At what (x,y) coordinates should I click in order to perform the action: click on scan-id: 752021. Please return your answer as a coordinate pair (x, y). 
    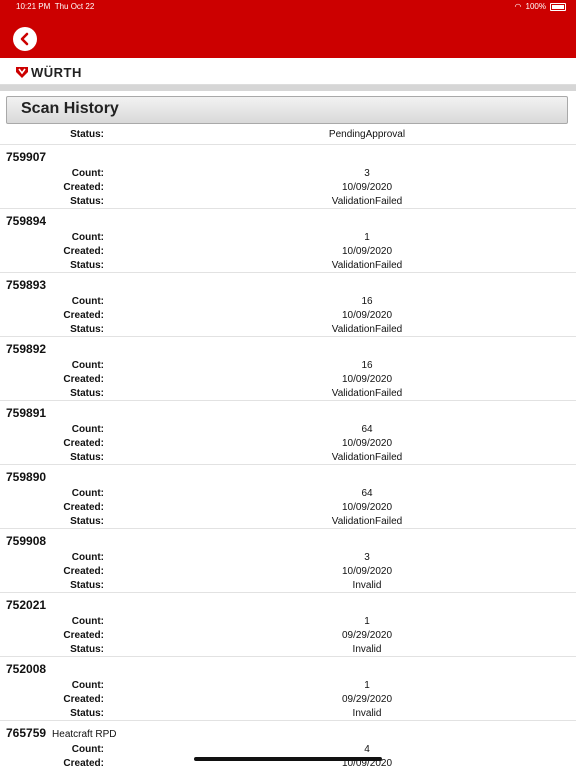
    Looking at the image, I should click on (26, 605).